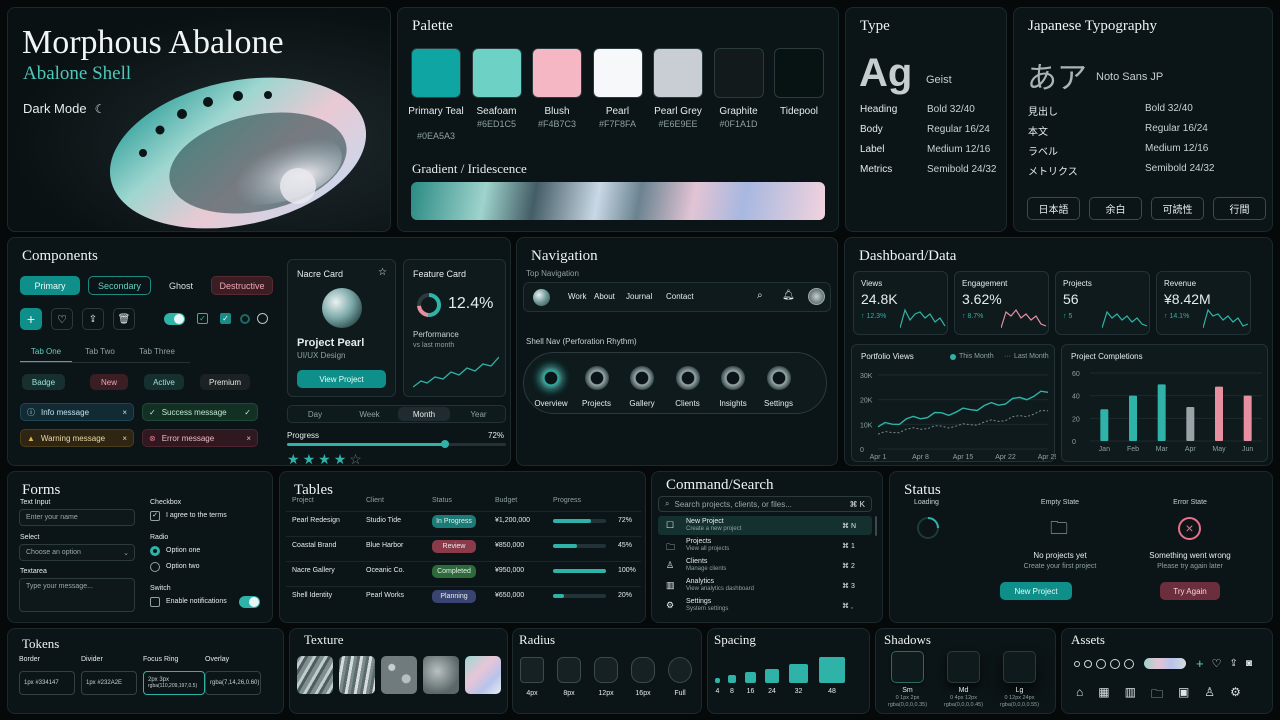 The height and width of the screenshot is (720, 1280). What do you see at coordinates (104, 683) in the screenshot?
I see `token-value-text: 1px #232A2E` at bounding box center [104, 683].